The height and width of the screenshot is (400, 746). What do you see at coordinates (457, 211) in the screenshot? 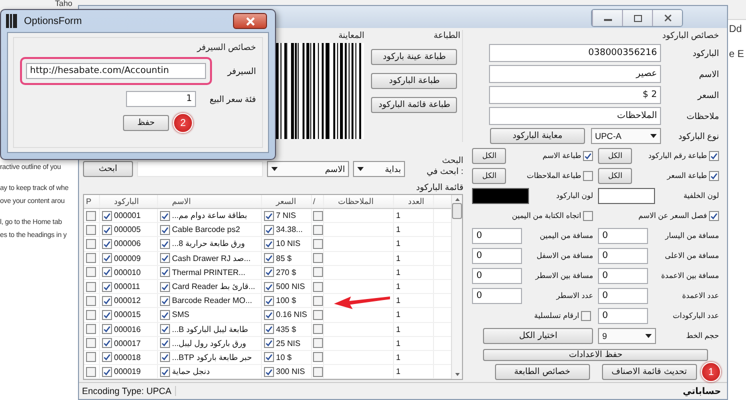
I see `scrollbar-thumb` at bounding box center [457, 211].